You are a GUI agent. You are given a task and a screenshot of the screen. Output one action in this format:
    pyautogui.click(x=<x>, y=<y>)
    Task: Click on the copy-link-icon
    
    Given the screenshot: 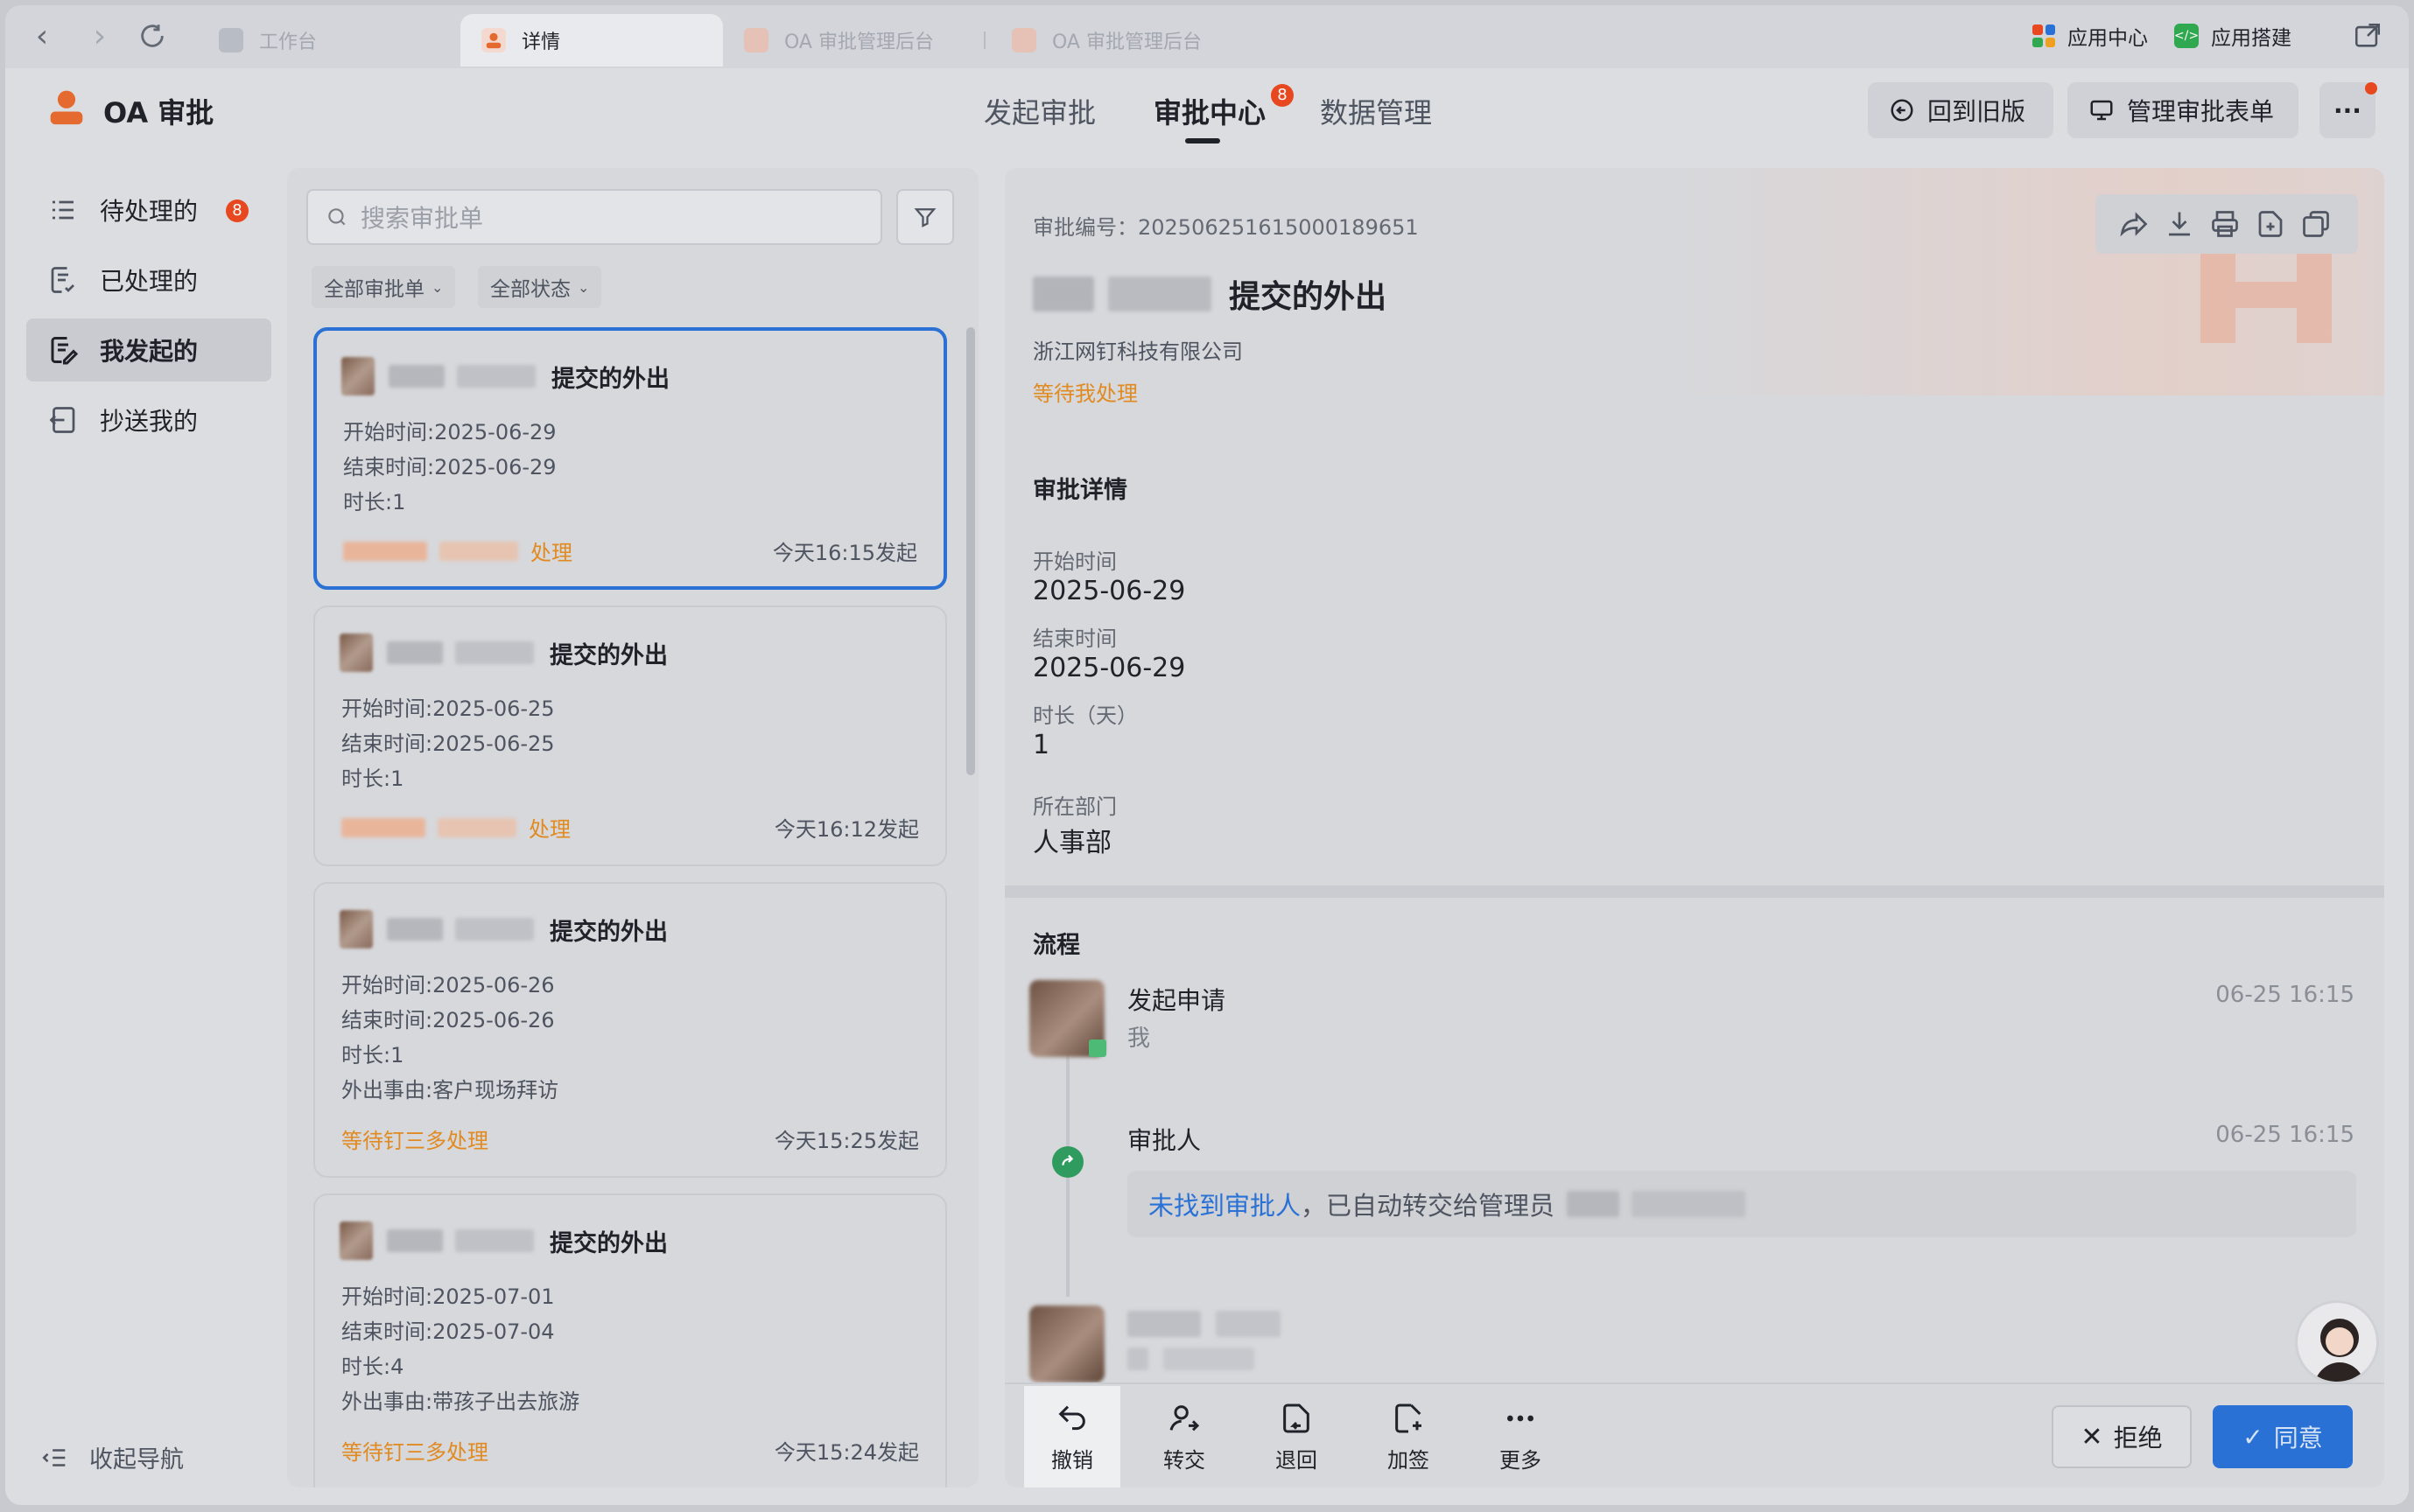 What is the action you would take?
    pyautogui.click(x=2316, y=224)
    